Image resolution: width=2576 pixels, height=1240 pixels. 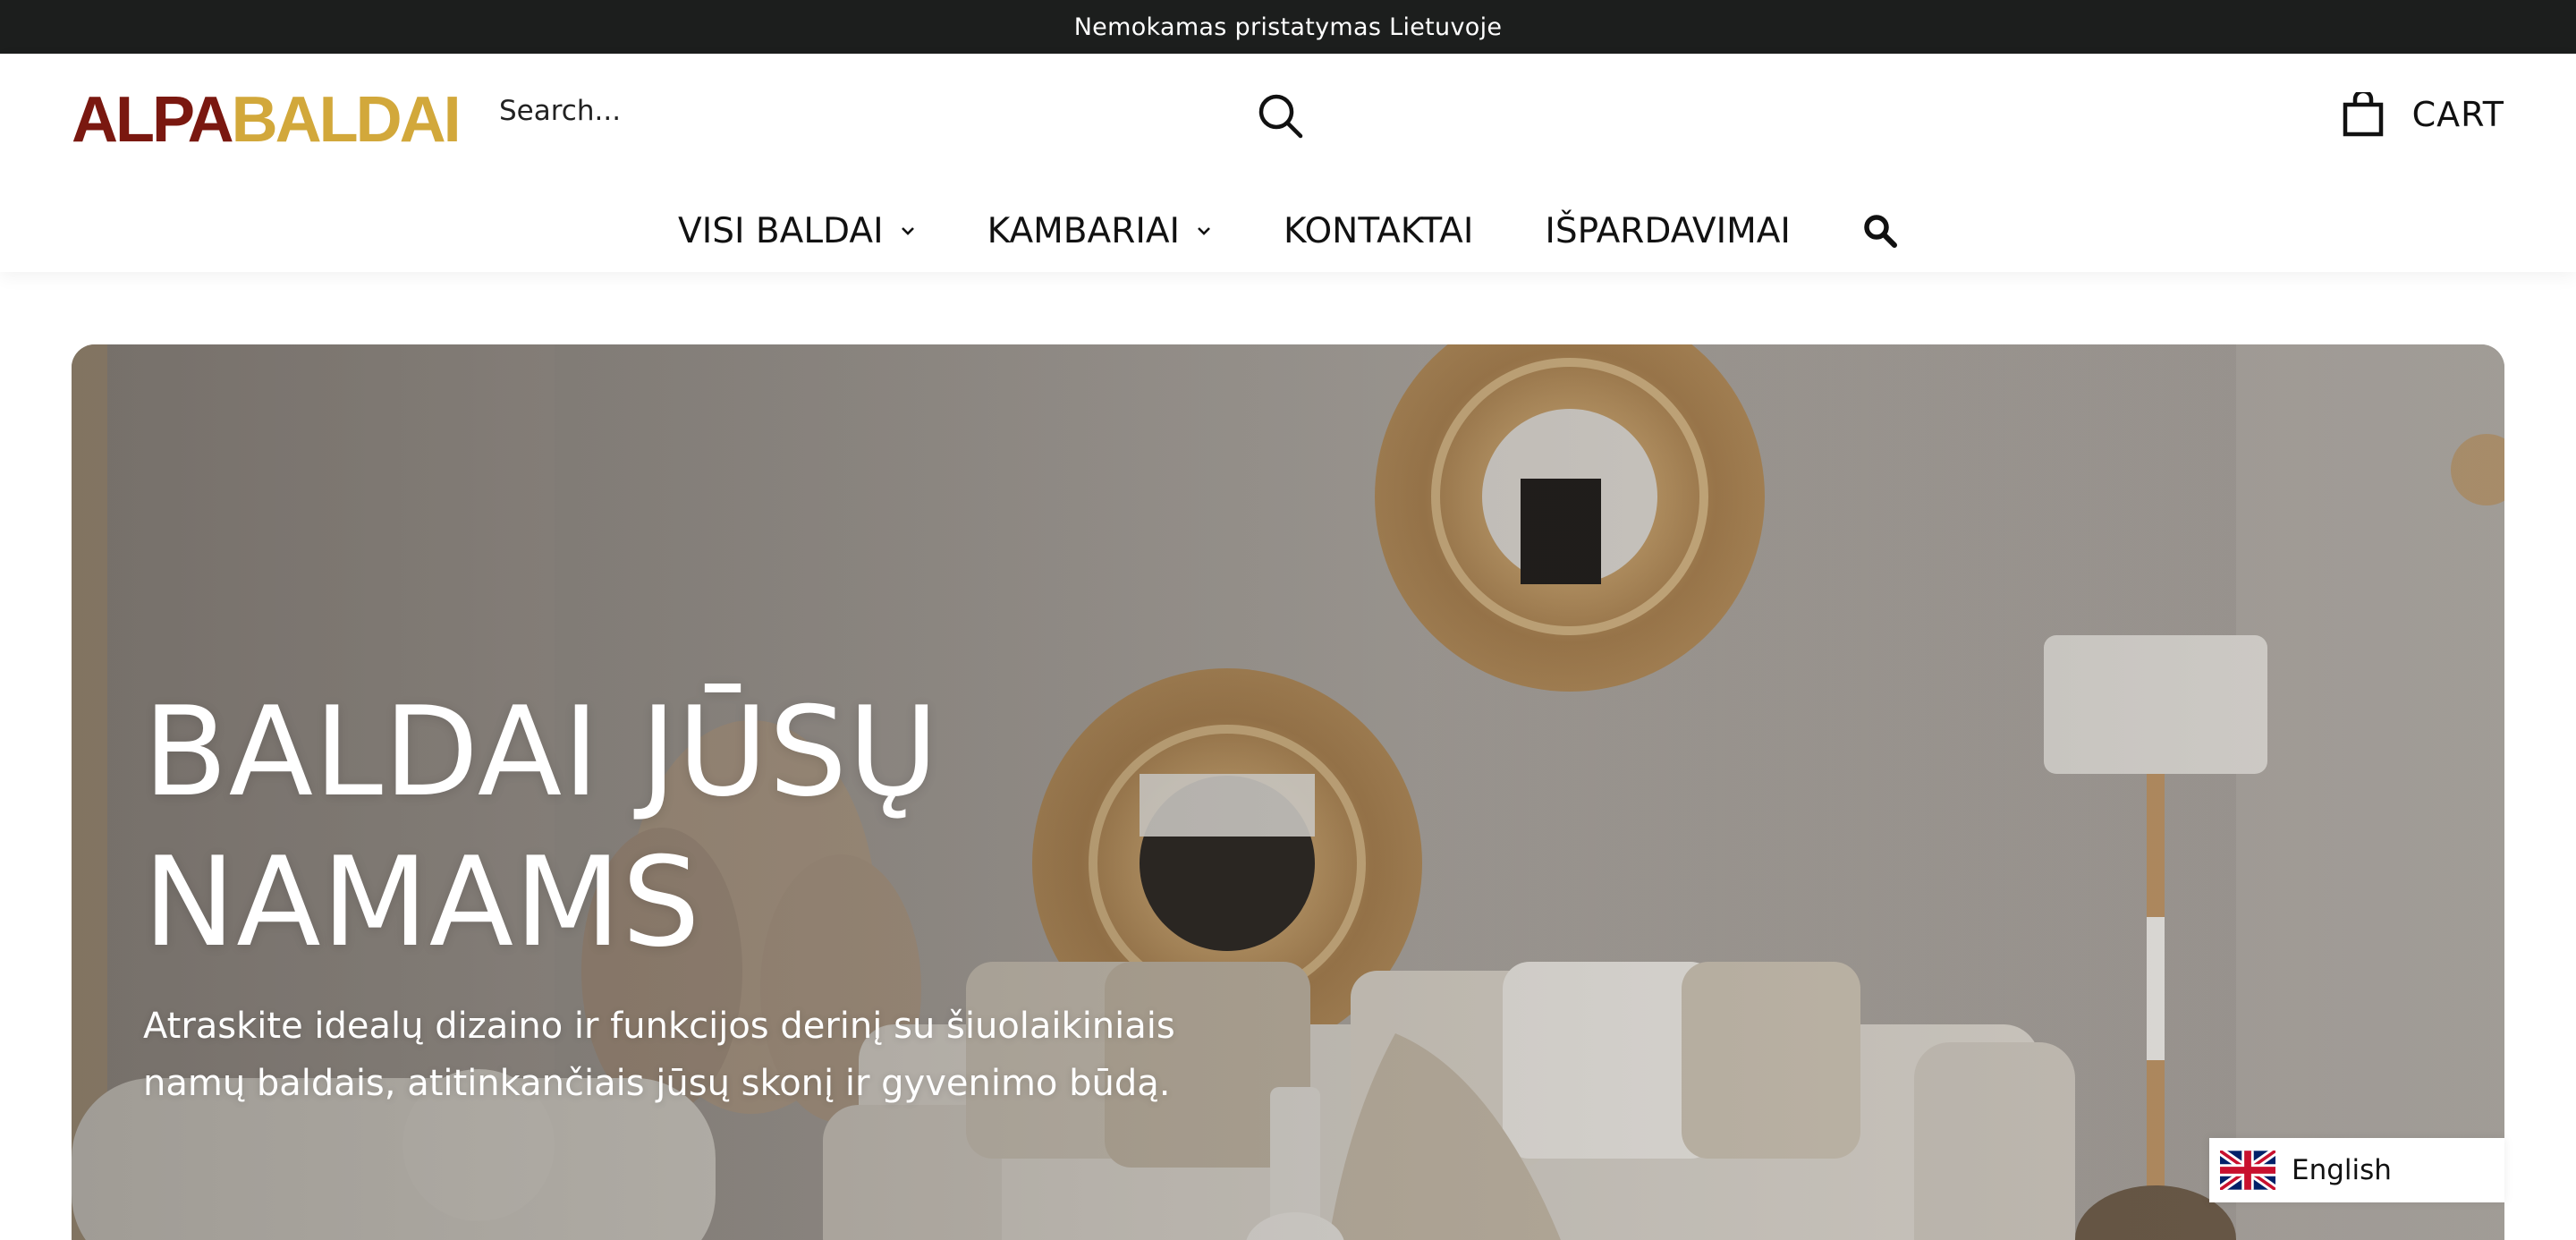 I want to click on shopping-bag-icon, so click(x=2363, y=114).